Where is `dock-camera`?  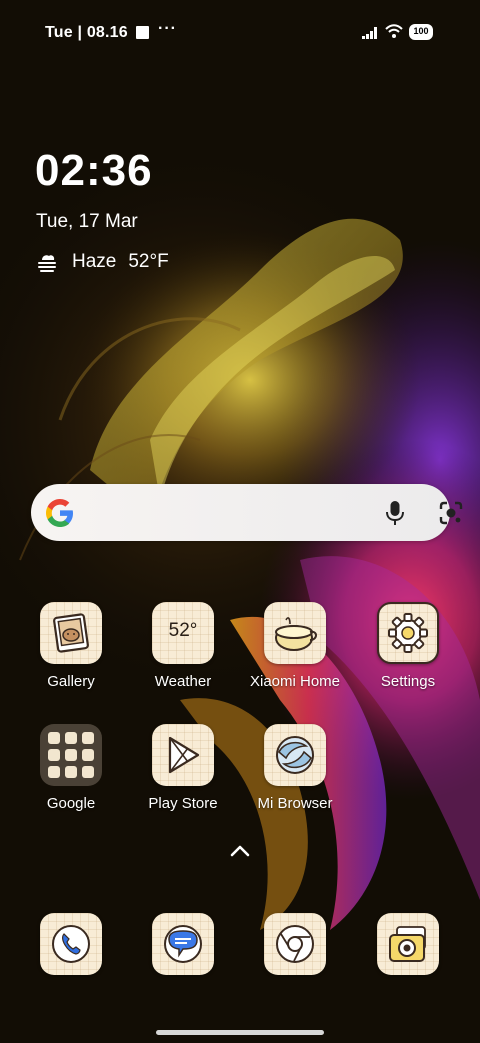
dock-camera is located at coordinates (408, 944).